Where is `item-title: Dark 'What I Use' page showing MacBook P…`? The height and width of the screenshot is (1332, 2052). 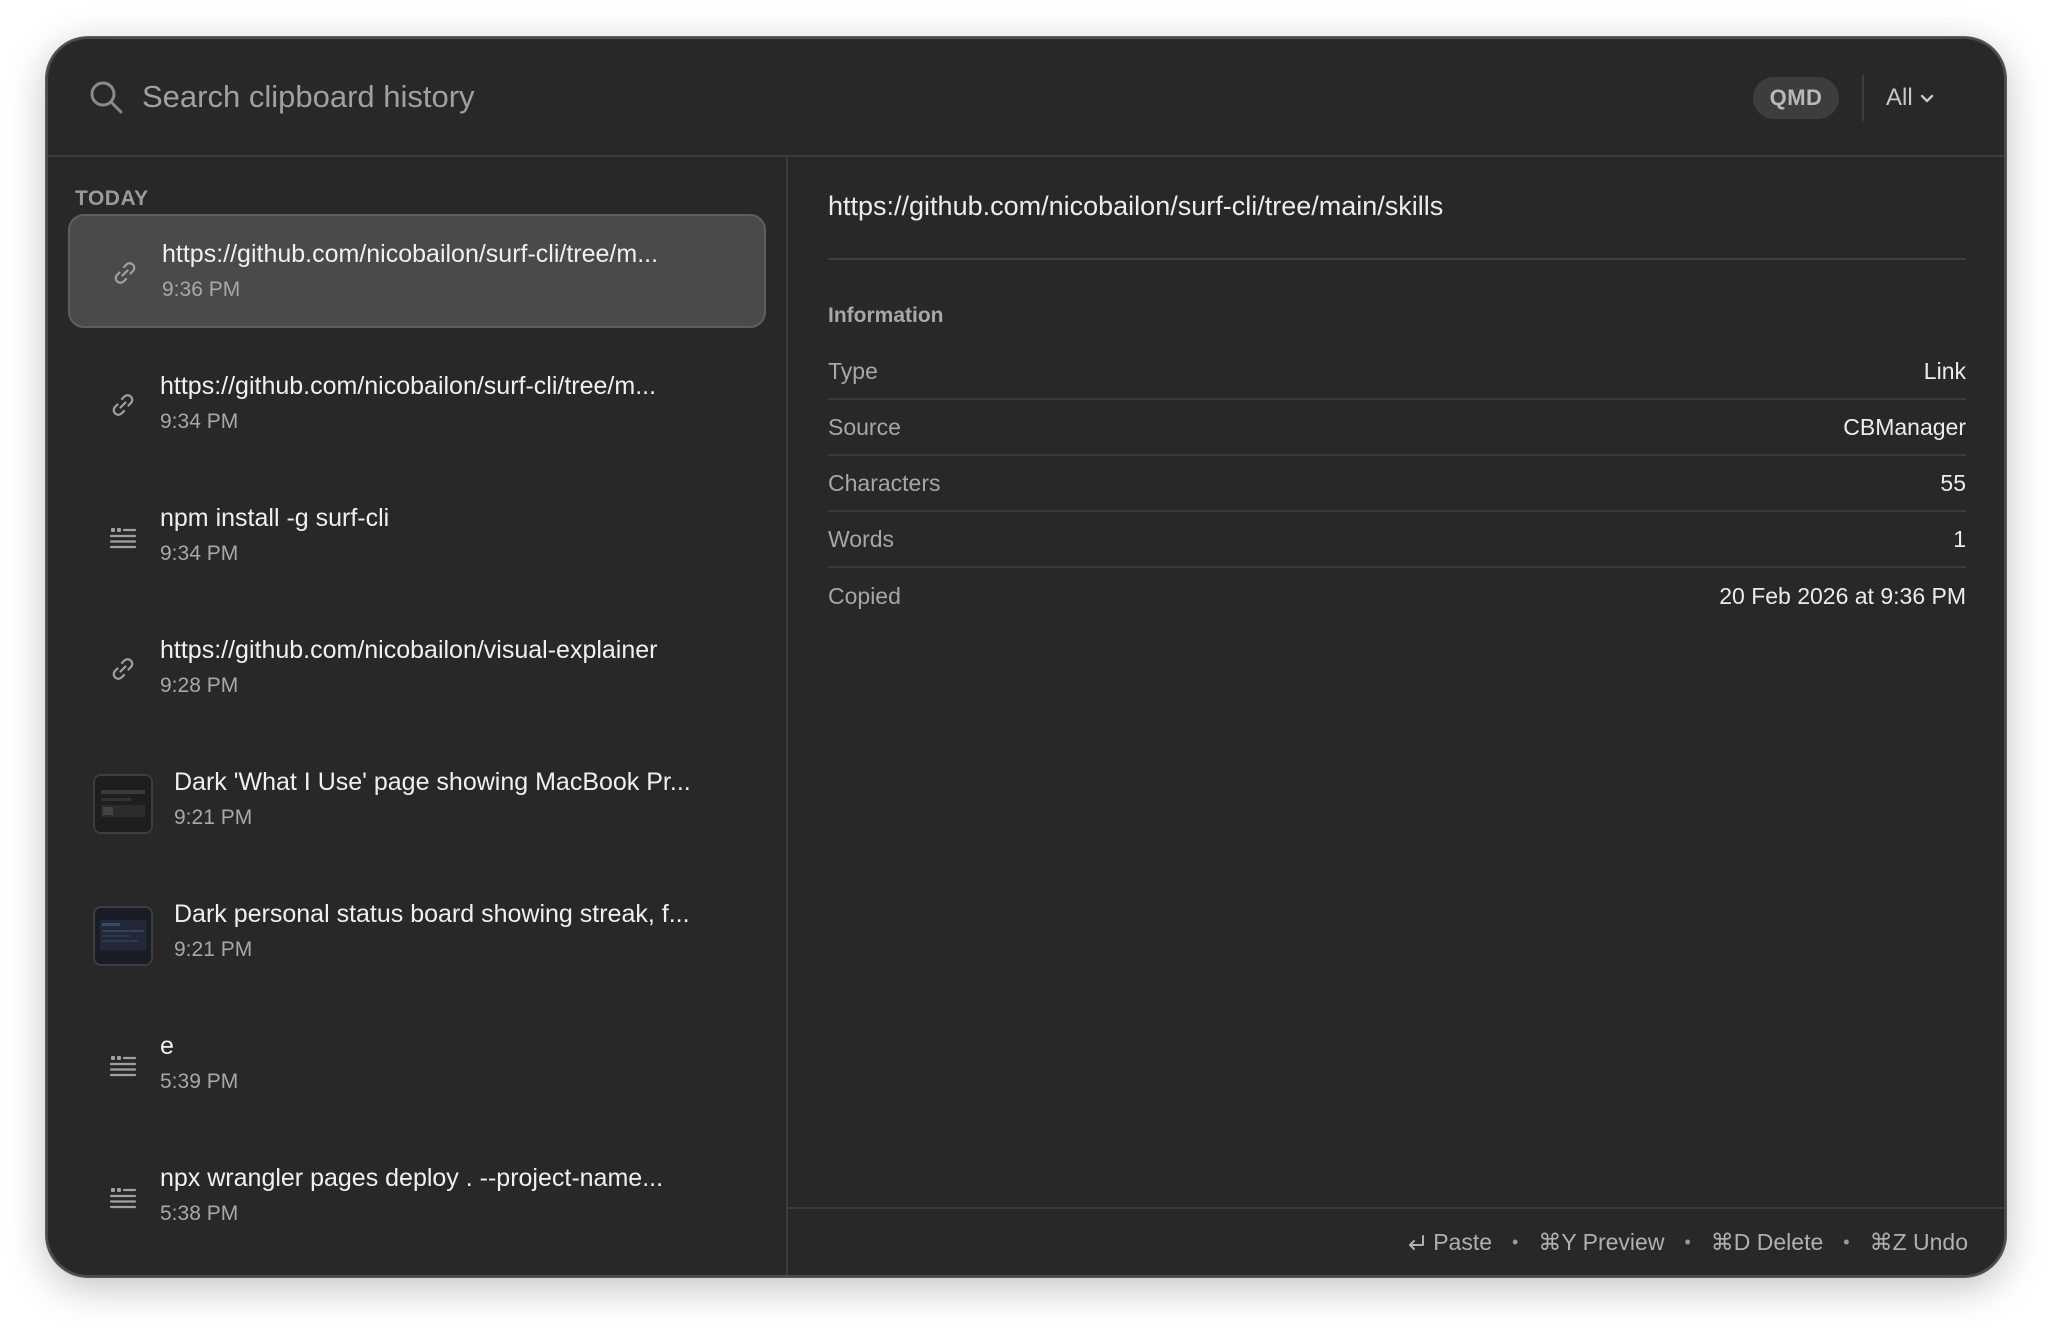
item-title: Dark 'What I Use' page showing MacBook P… is located at coordinates (432, 782).